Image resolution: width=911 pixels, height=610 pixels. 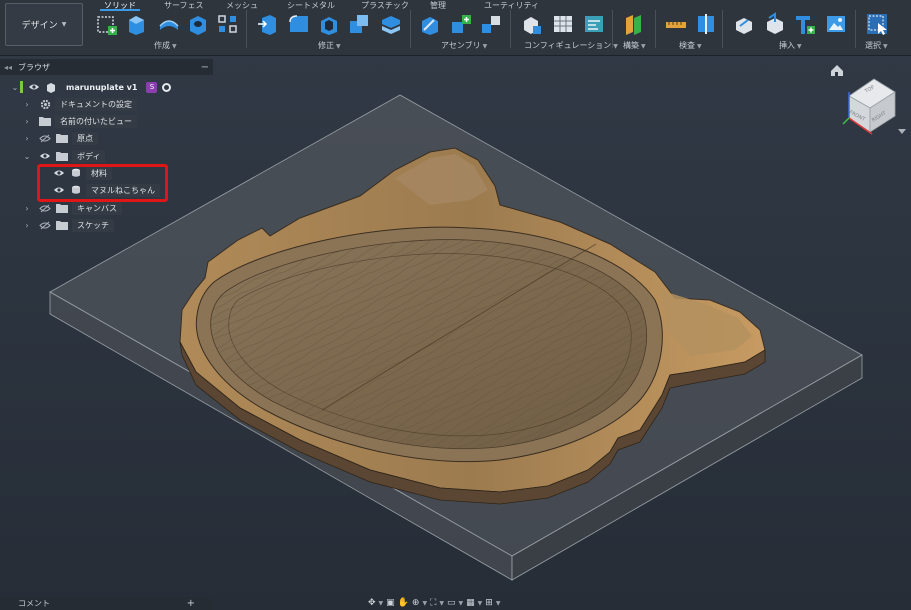 I want to click on configure-icon, so click(x=531, y=24).